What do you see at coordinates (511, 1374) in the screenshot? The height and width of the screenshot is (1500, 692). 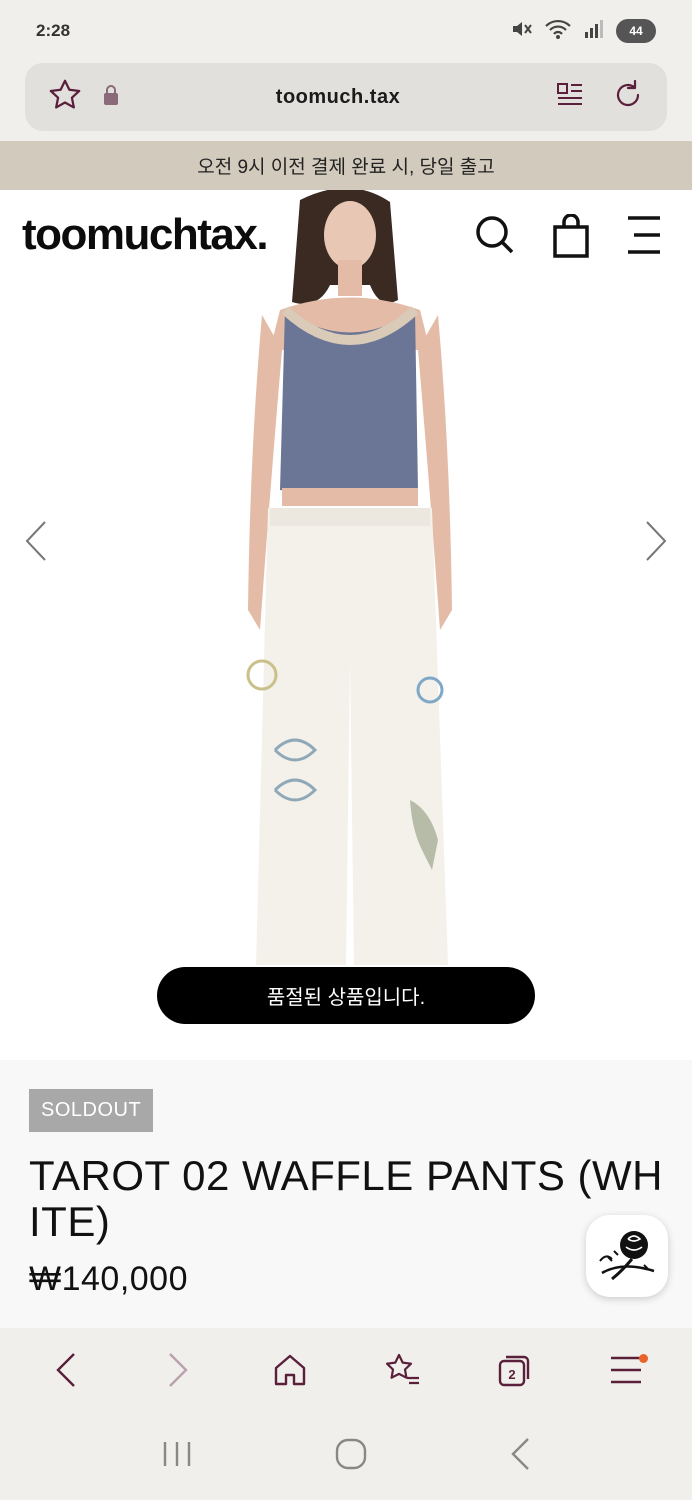 I see `tabs-count: 2` at bounding box center [511, 1374].